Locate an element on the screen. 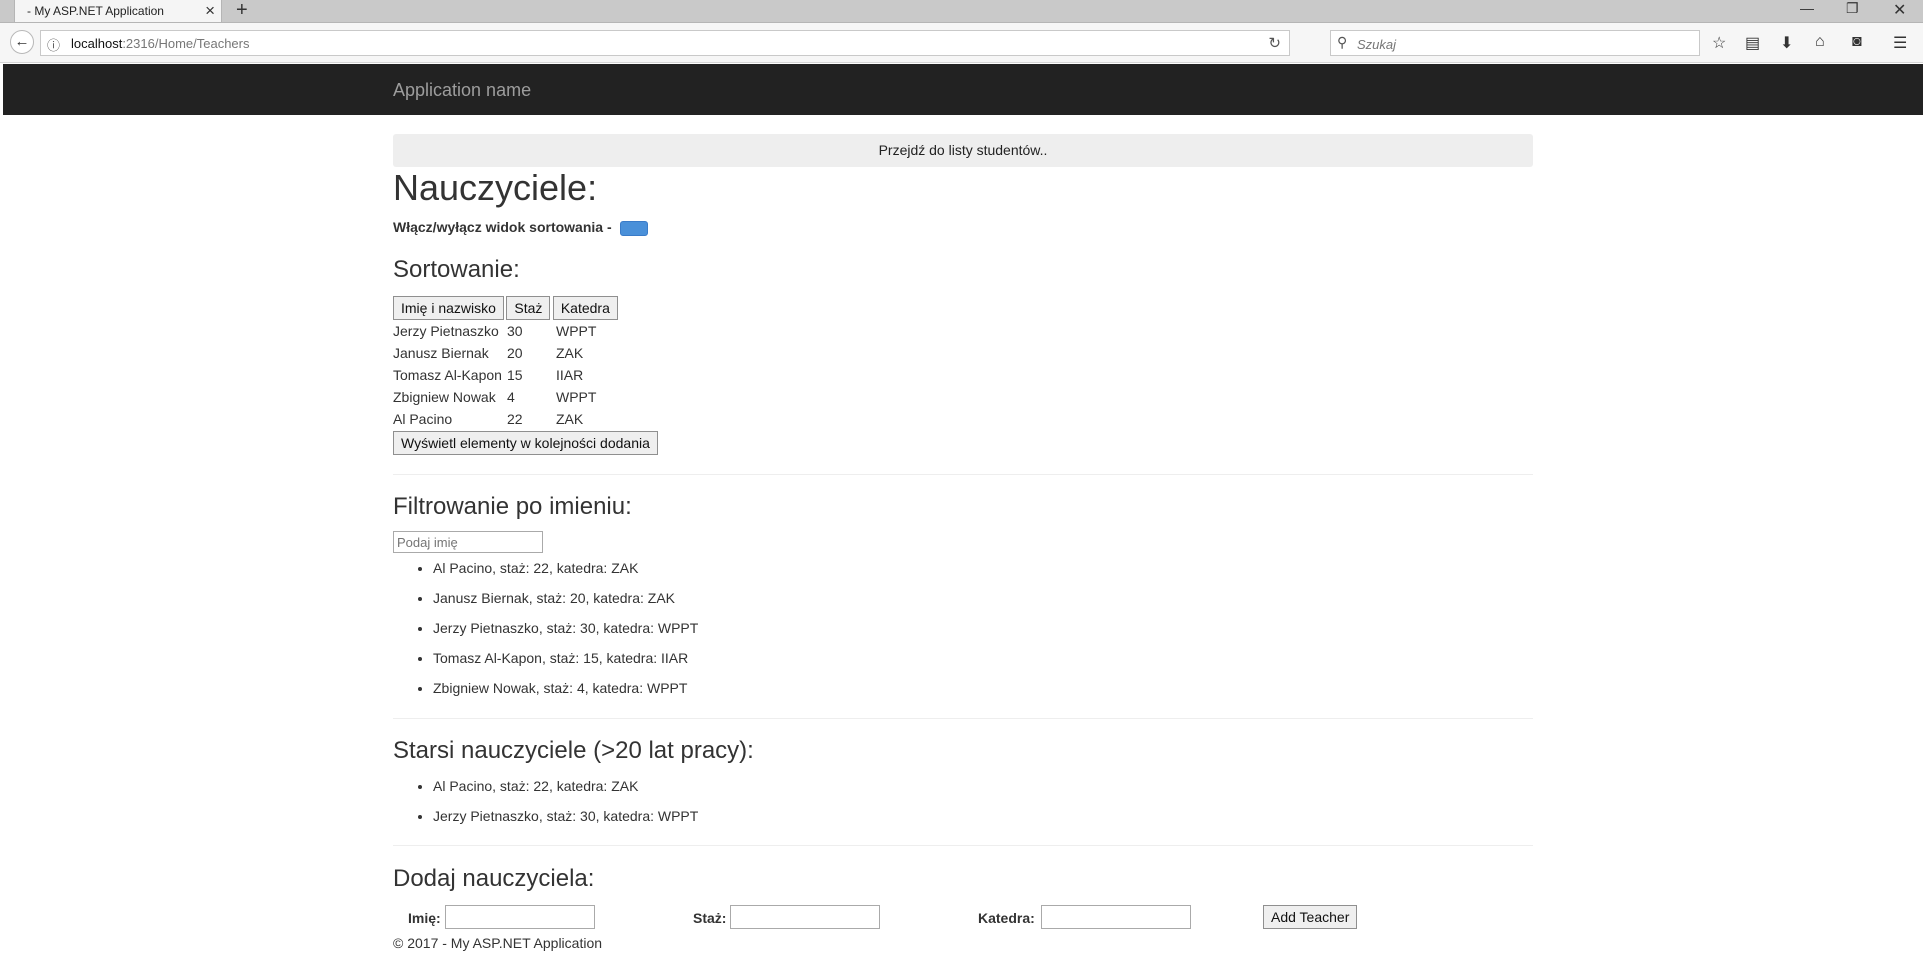  sort-by-name-button: Imię i nazwisko is located at coordinates (448, 308).